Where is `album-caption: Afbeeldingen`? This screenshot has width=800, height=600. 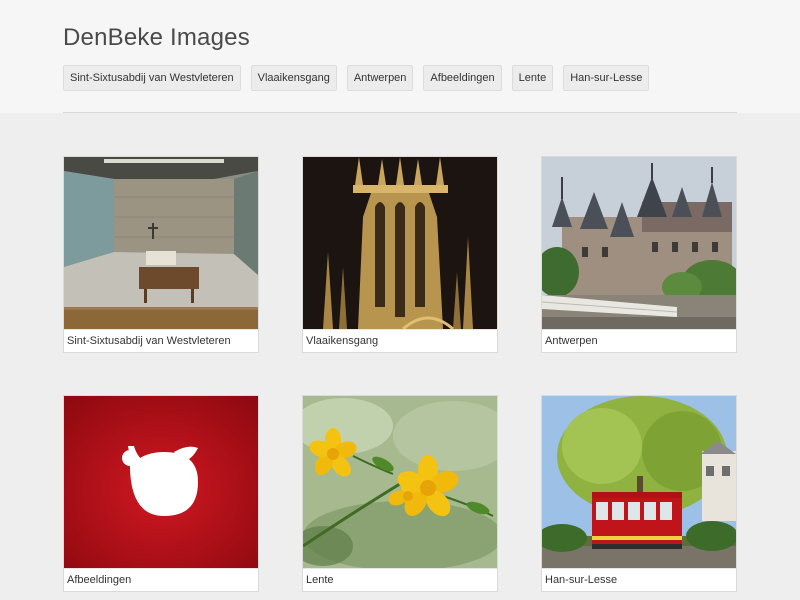 album-caption: Afbeeldingen is located at coordinates (161, 579).